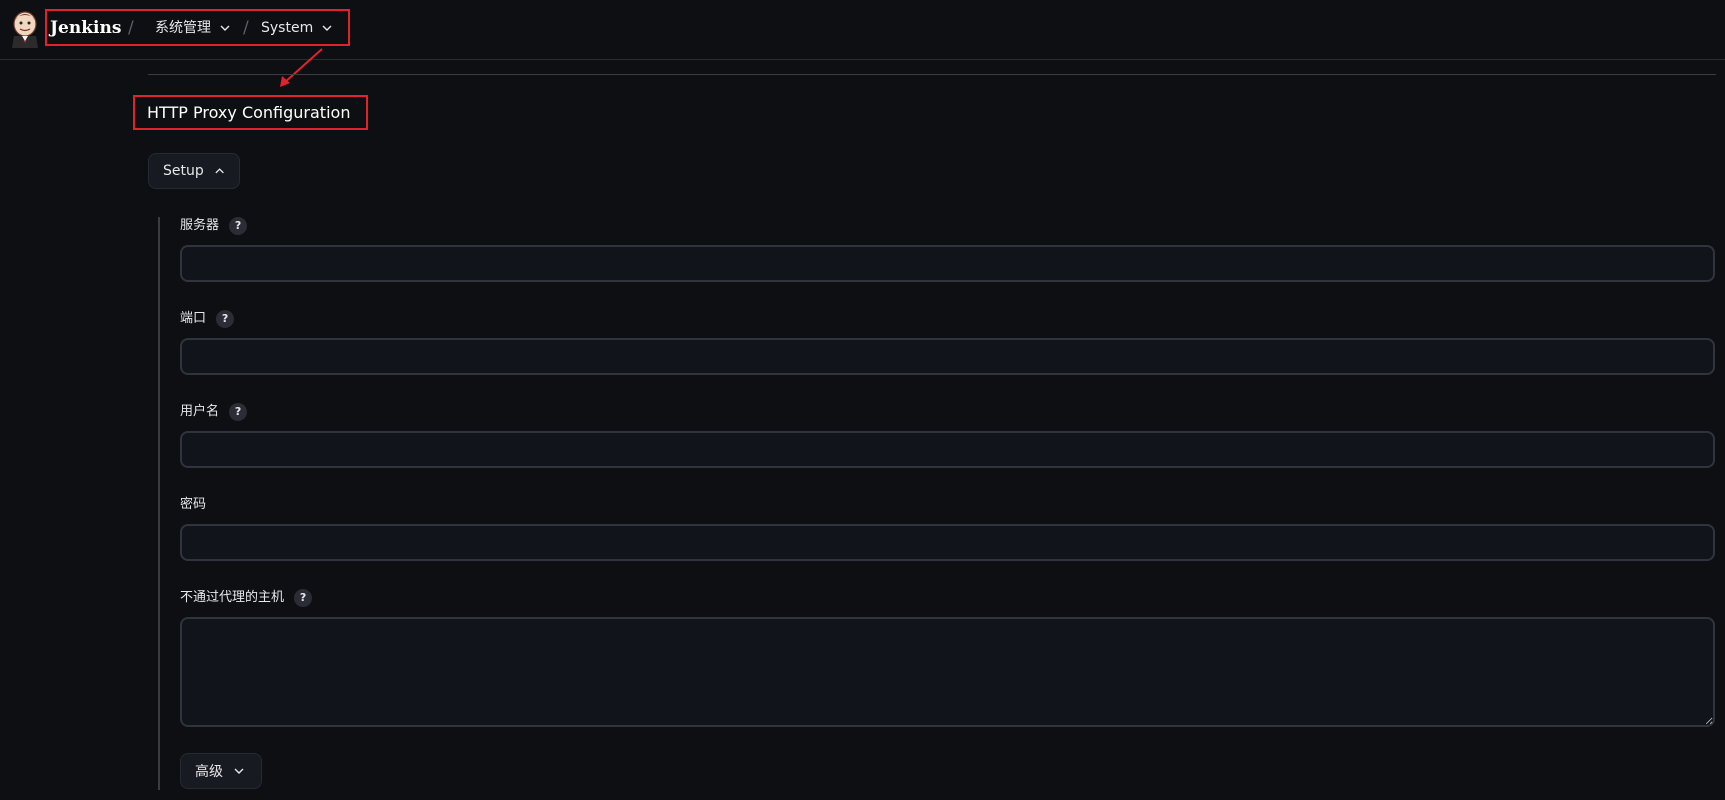 Image resolution: width=1725 pixels, height=800 pixels. Describe the element at coordinates (159, 503) in the screenshot. I see `section-indent-bar` at that location.